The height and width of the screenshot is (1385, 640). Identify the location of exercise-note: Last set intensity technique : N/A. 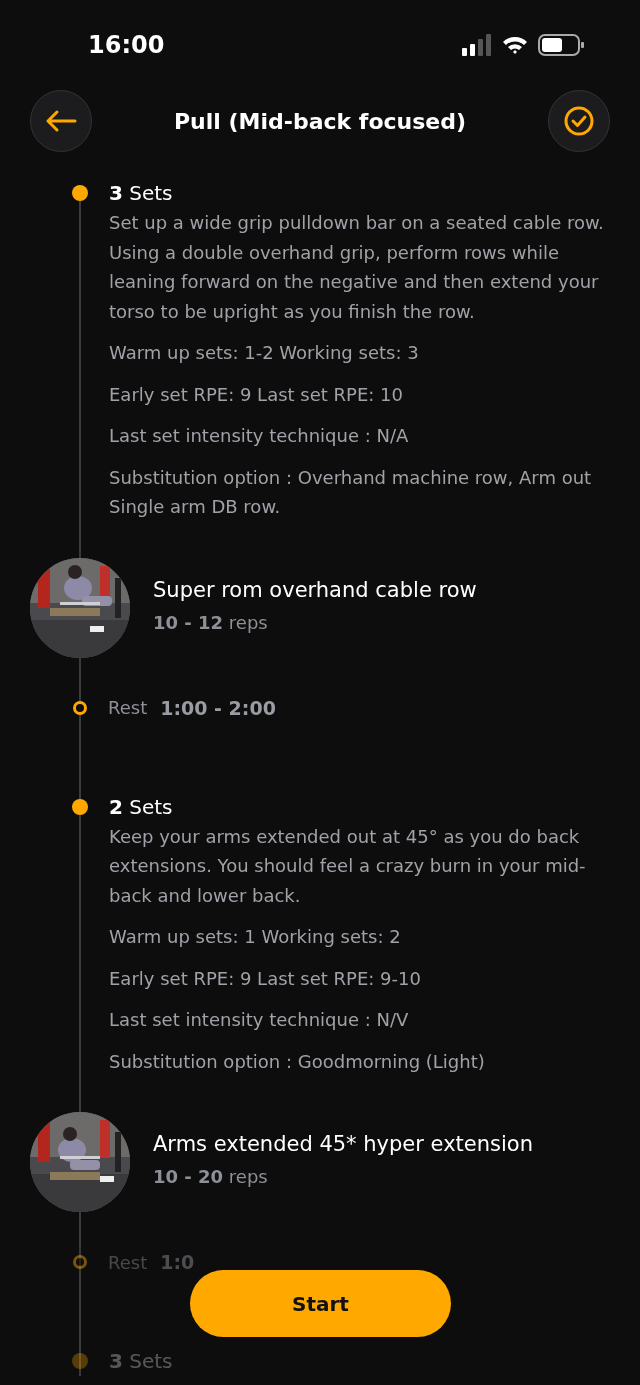
(259, 436).